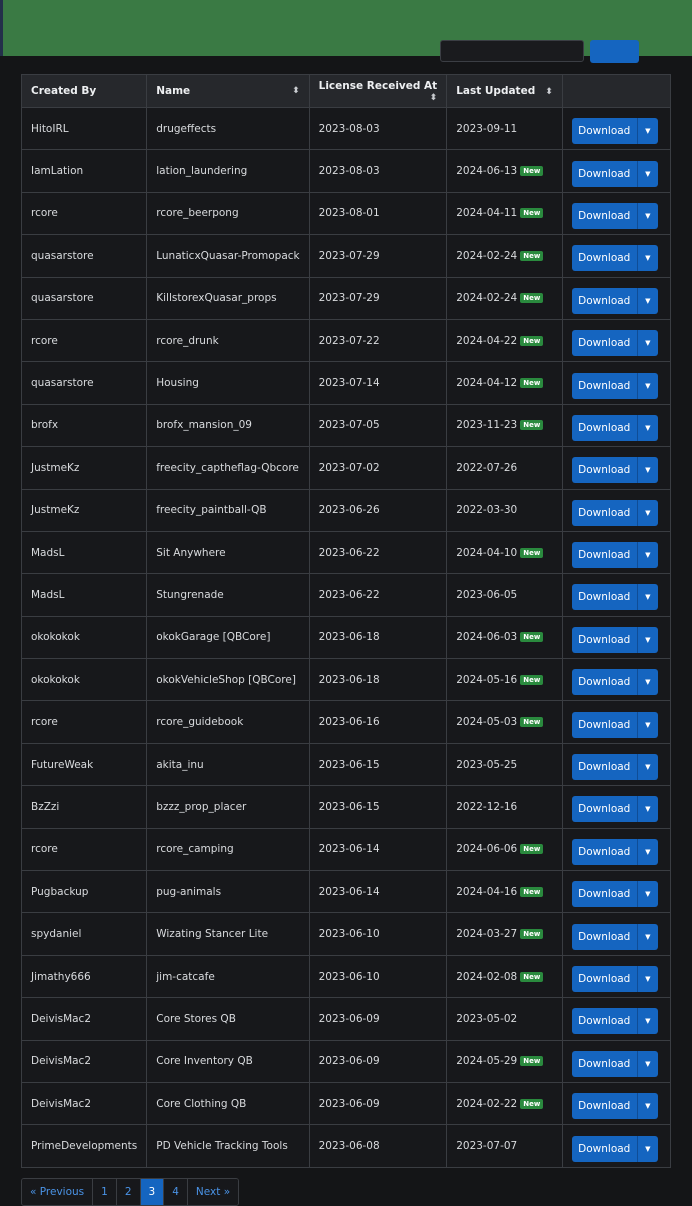  I want to click on page-button-3: 3, so click(152, 1192).